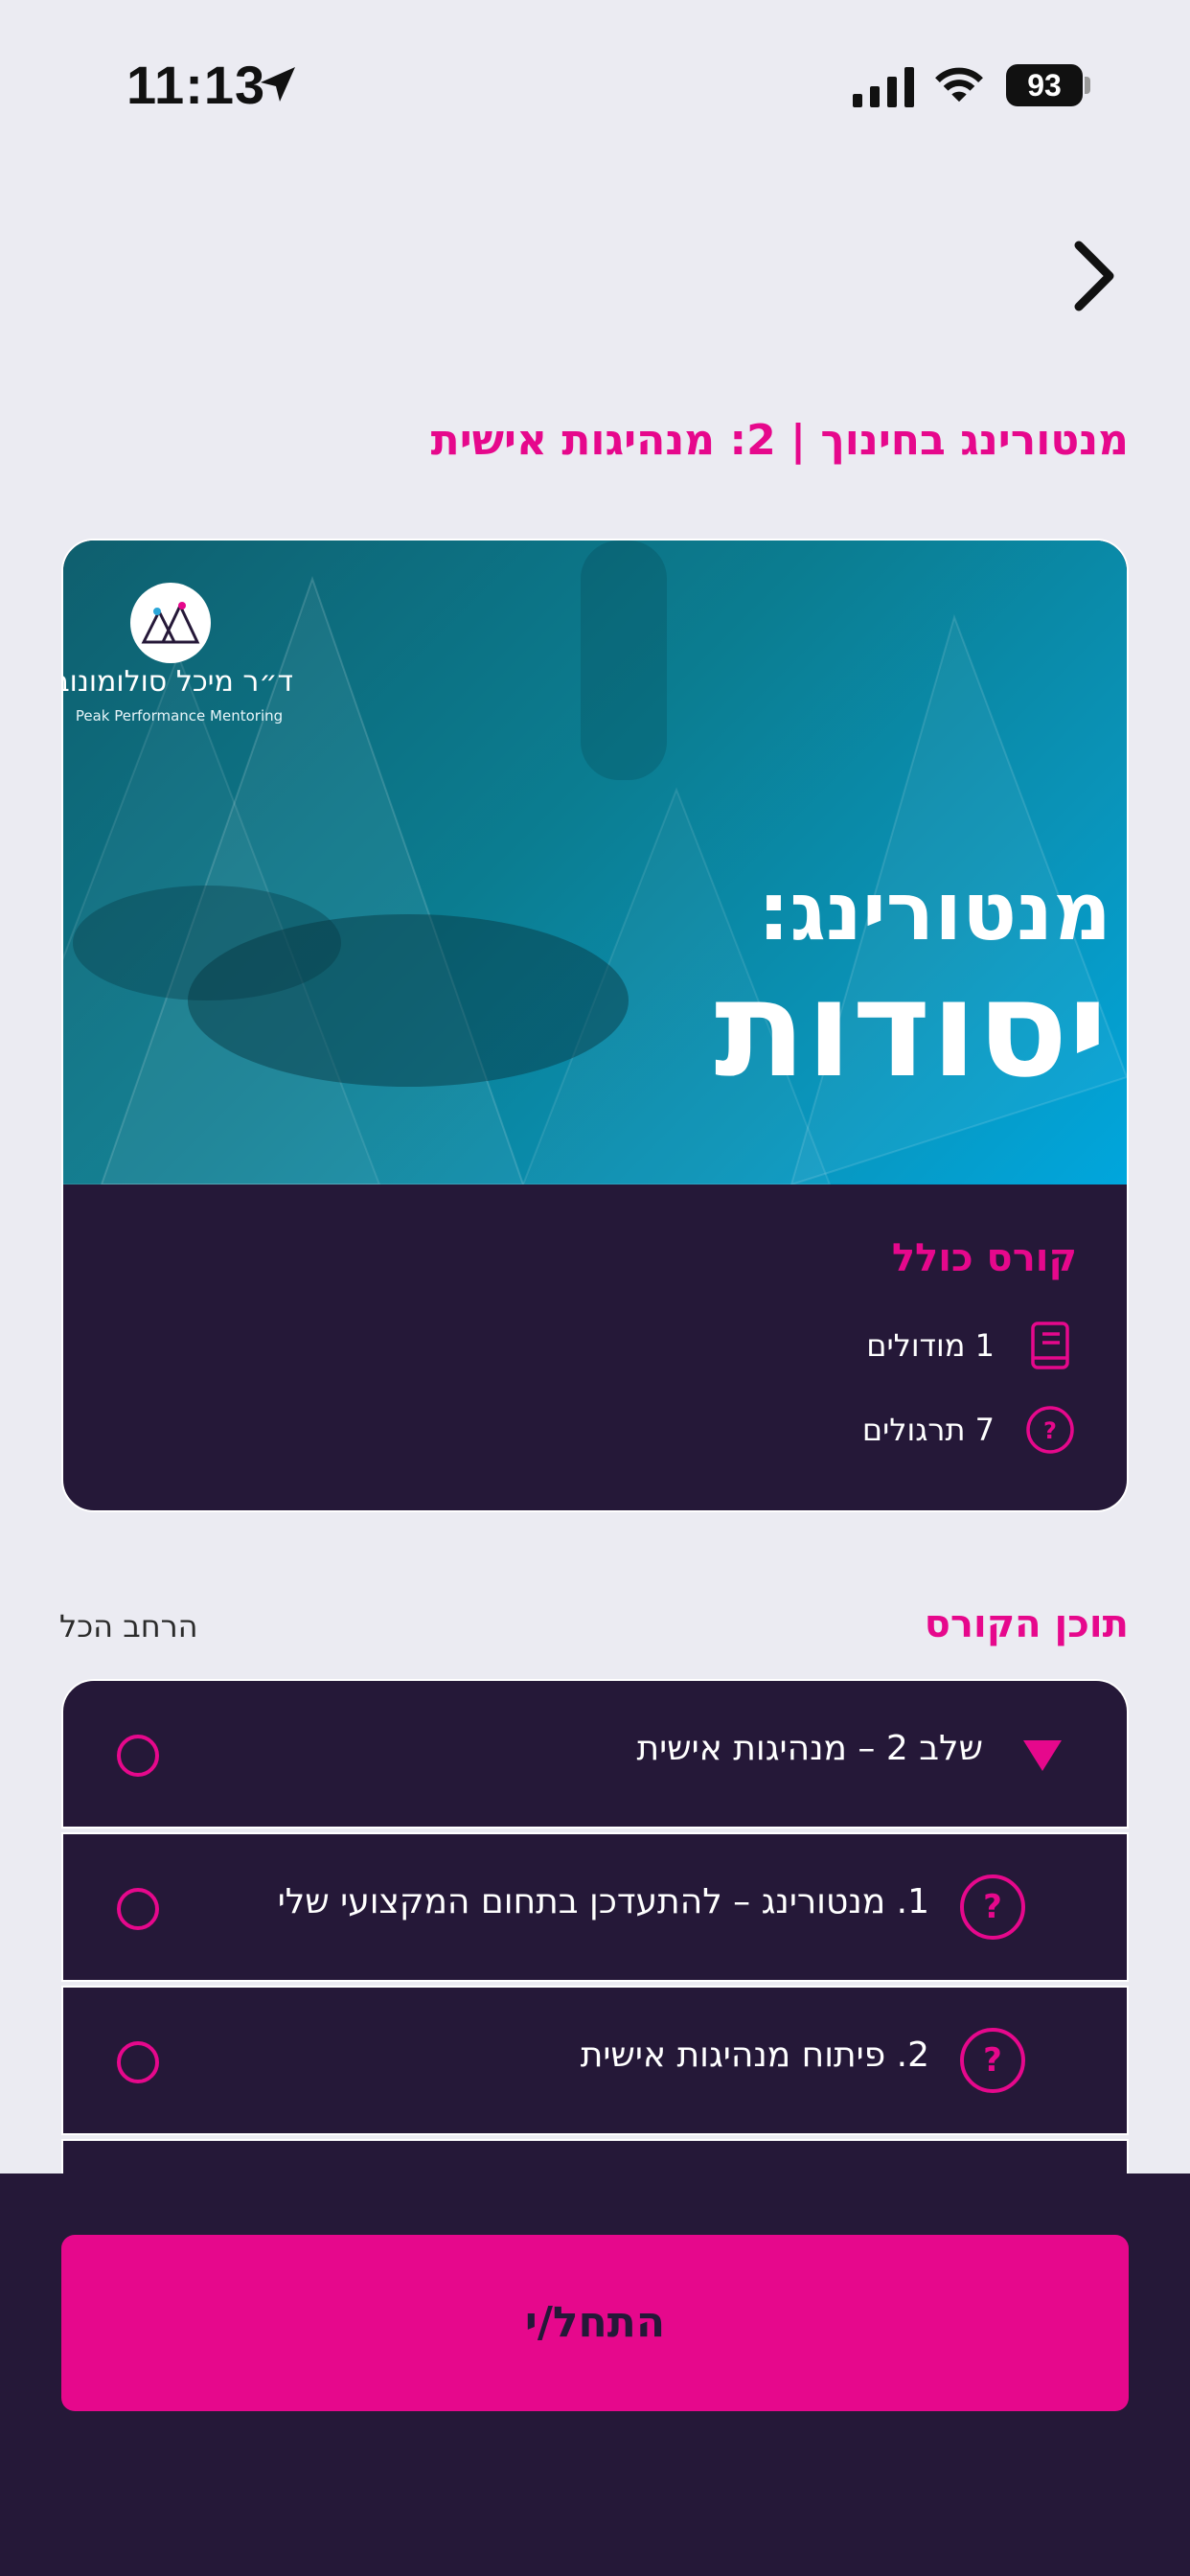 The width and height of the screenshot is (1190, 2576). Describe the element at coordinates (278, 85) in the screenshot. I see `location-arrow-icon` at that location.